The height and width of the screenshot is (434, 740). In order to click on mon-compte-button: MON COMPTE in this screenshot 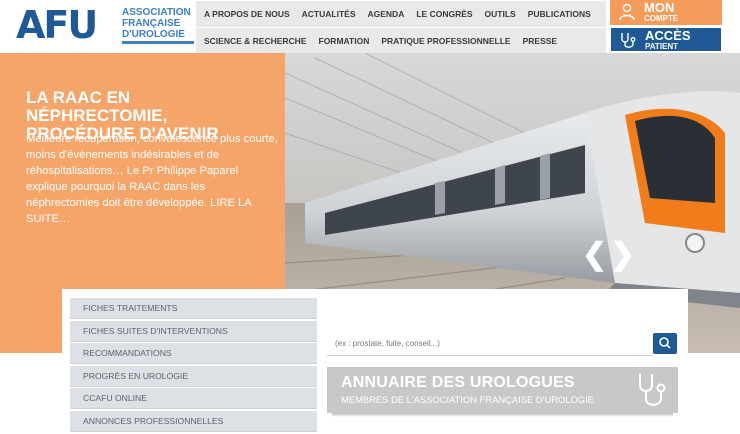, I will do `click(666, 12)`.